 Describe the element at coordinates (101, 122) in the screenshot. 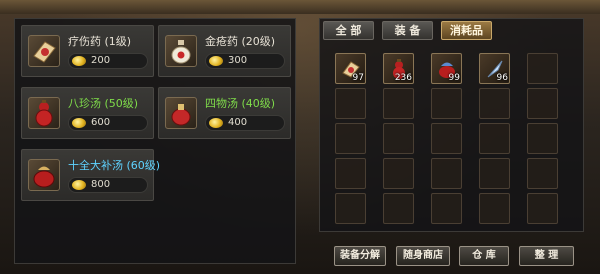

I see `item-price: 600` at that location.